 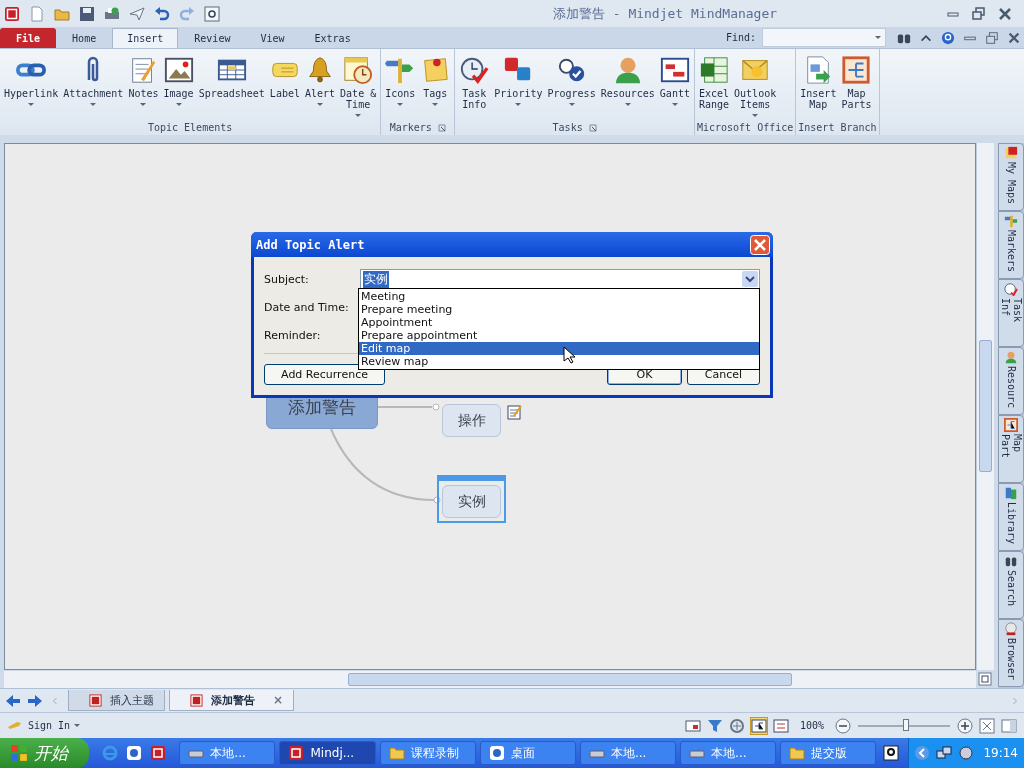 What do you see at coordinates (665, 13) in the screenshot?
I see `window-title: 添加警告 - Mindjet MindManager` at bounding box center [665, 13].